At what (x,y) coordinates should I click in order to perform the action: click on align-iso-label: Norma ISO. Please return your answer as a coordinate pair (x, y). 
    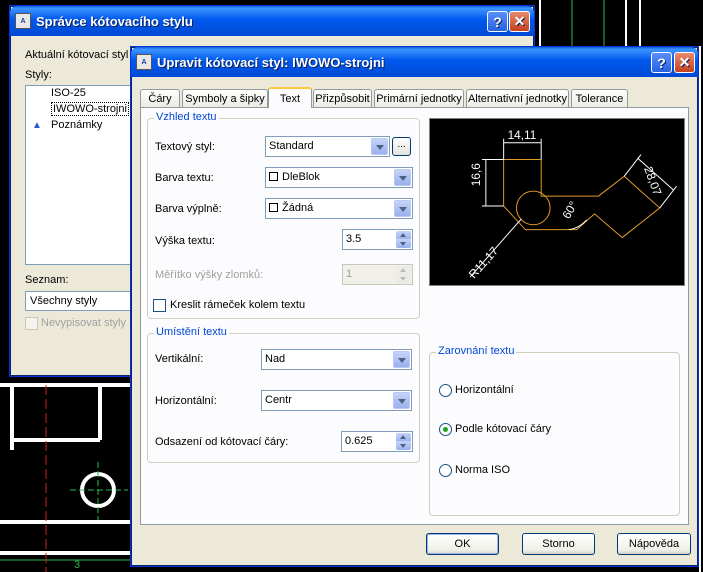
    Looking at the image, I should click on (483, 470).